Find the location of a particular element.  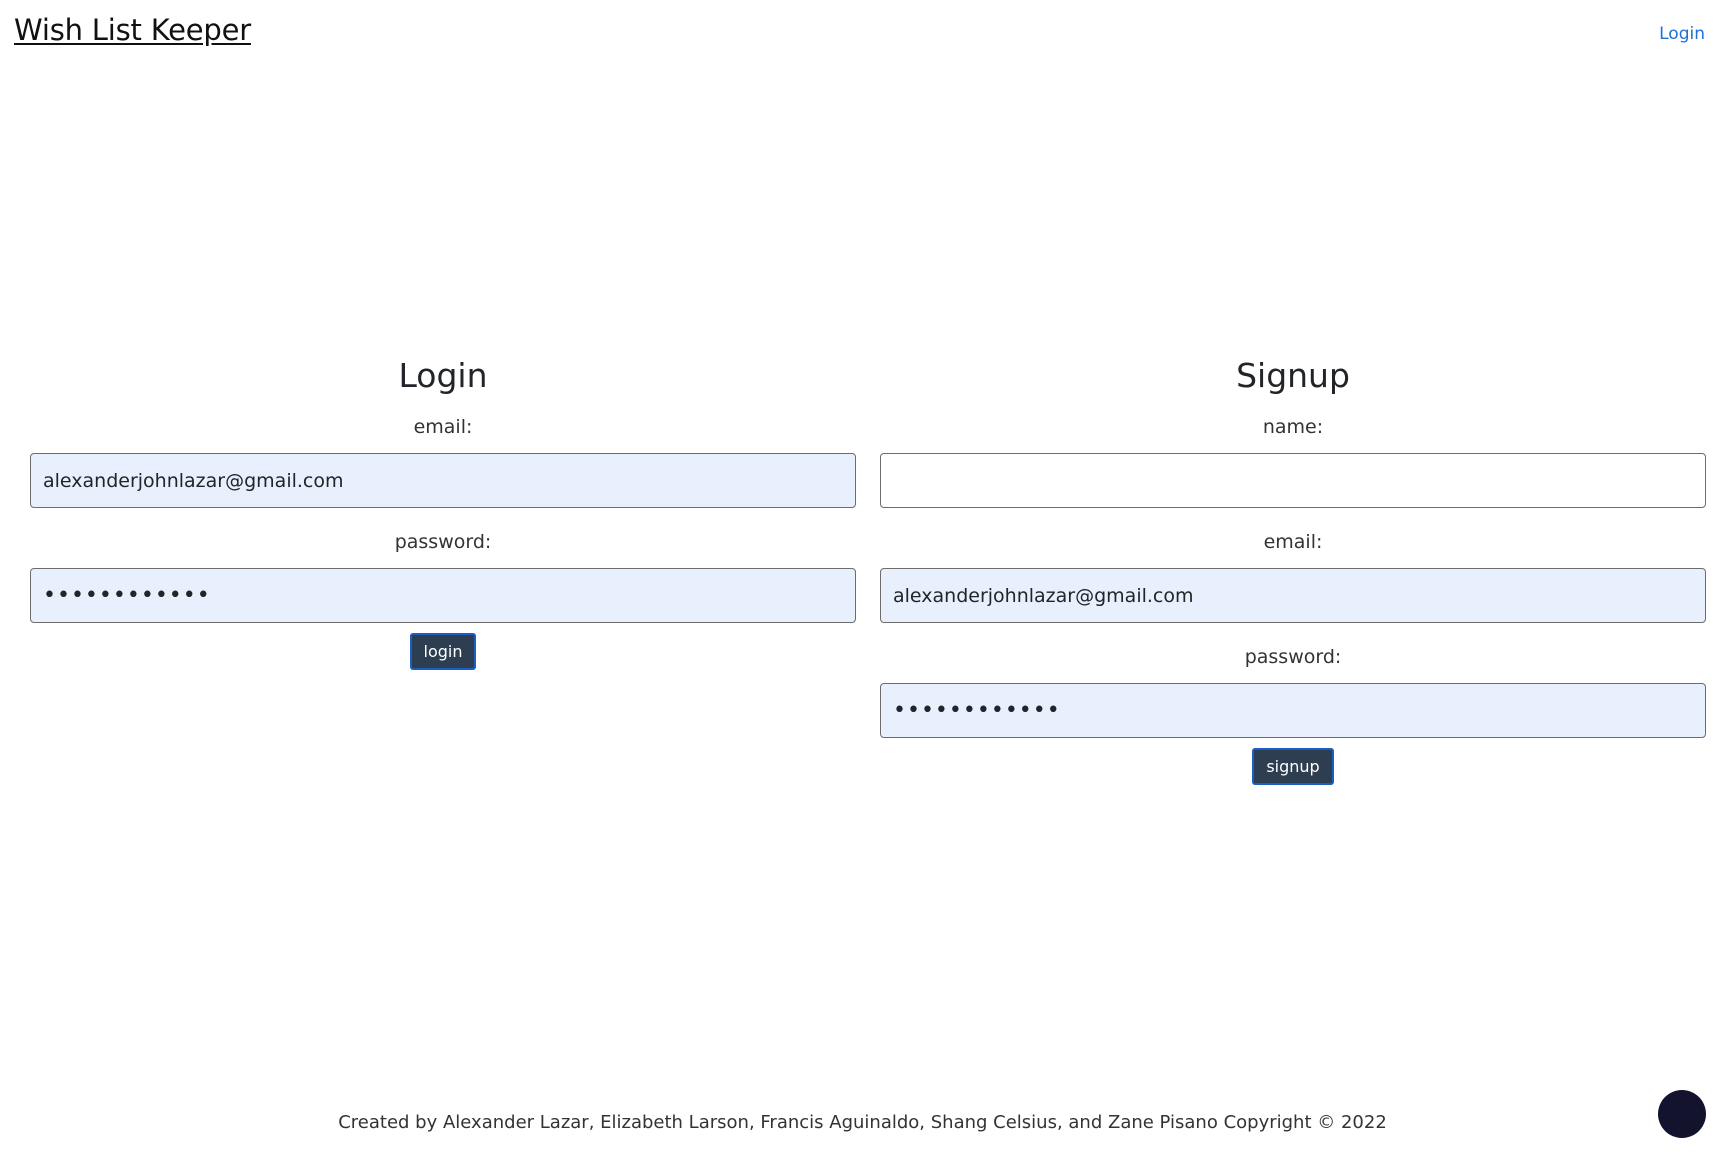

login-password-input is located at coordinates (443, 595).